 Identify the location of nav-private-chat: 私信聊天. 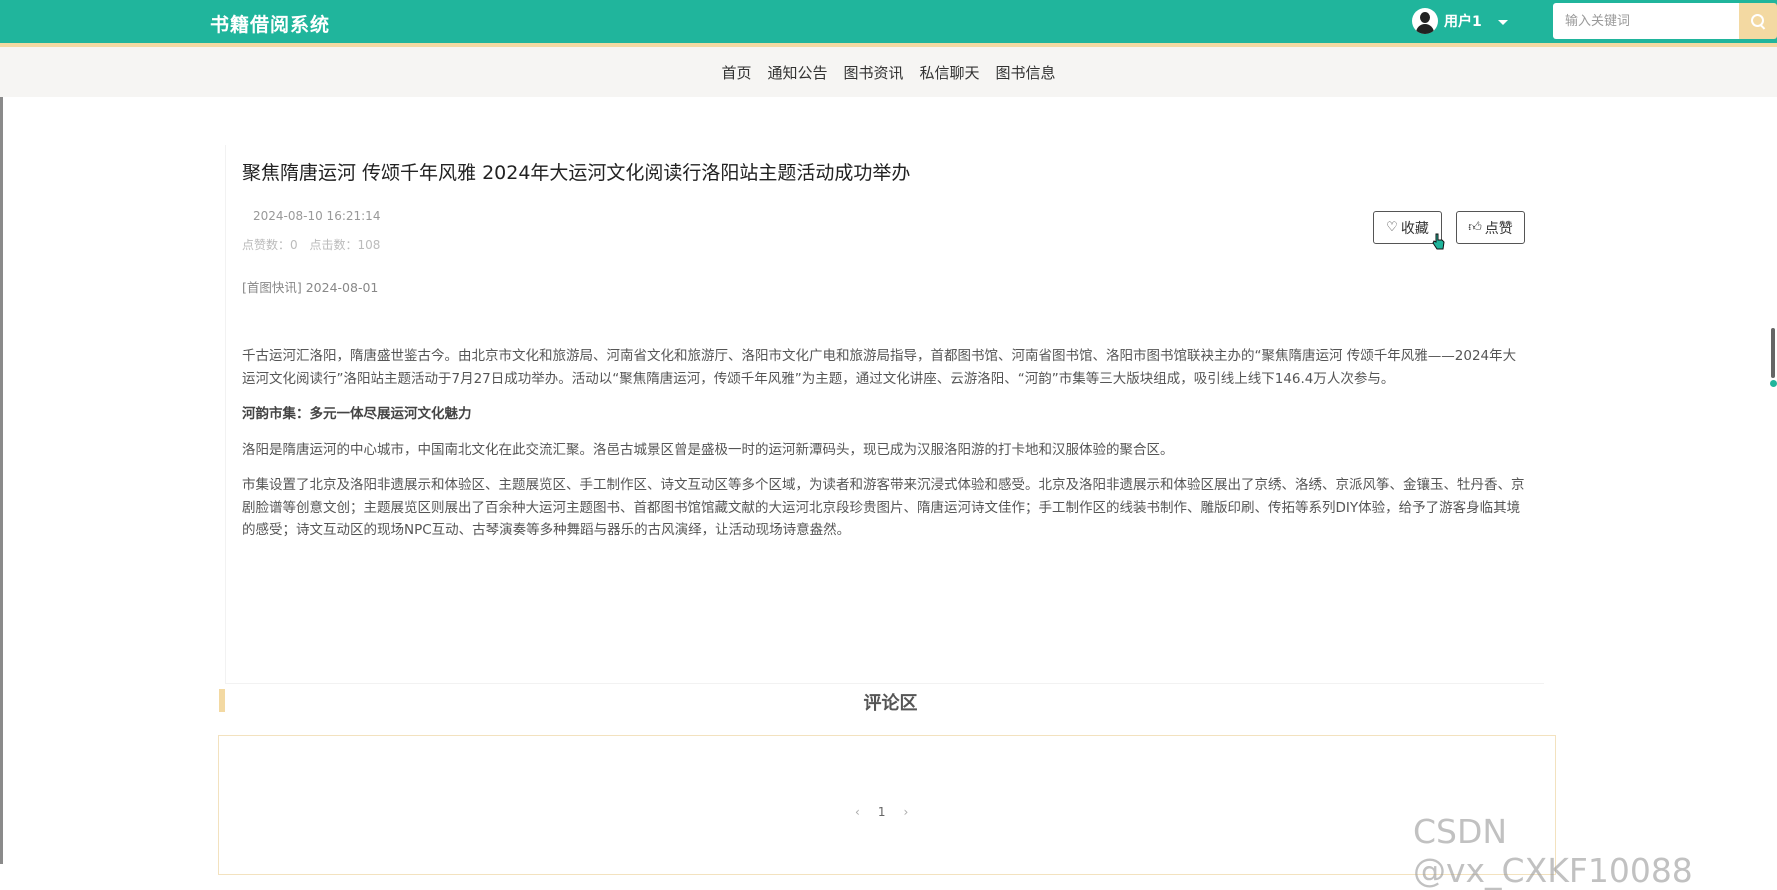
(950, 72).